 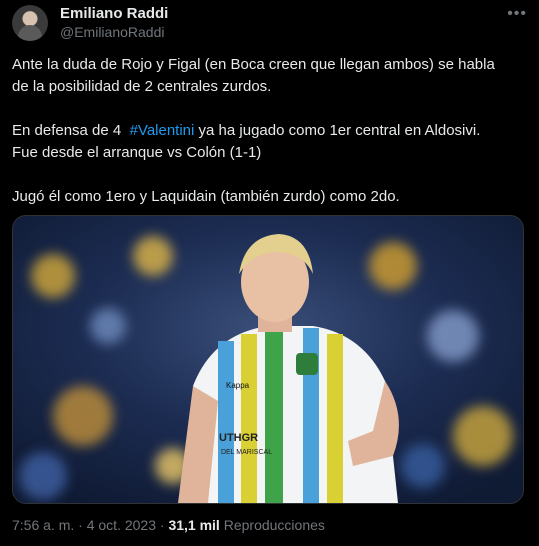 What do you see at coordinates (194, 525) in the screenshot?
I see `views-count: 31,1 mil` at bounding box center [194, 525].